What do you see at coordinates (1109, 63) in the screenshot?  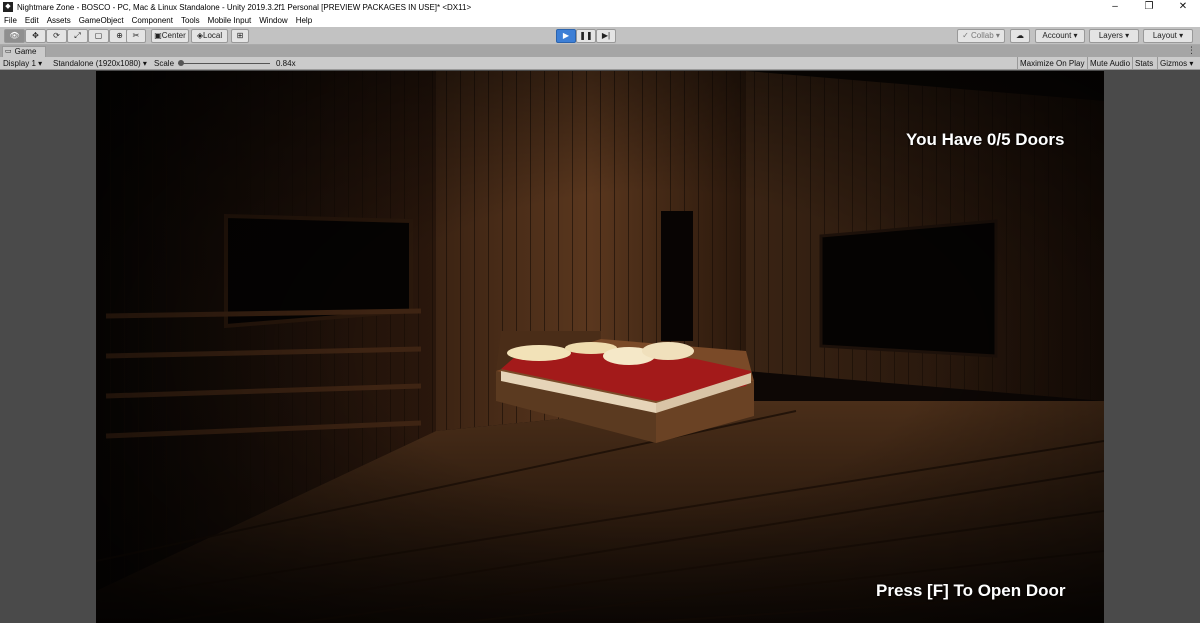 I see `mute-audio-toggle: Mute Audio` at bounding box center [1109, 63].